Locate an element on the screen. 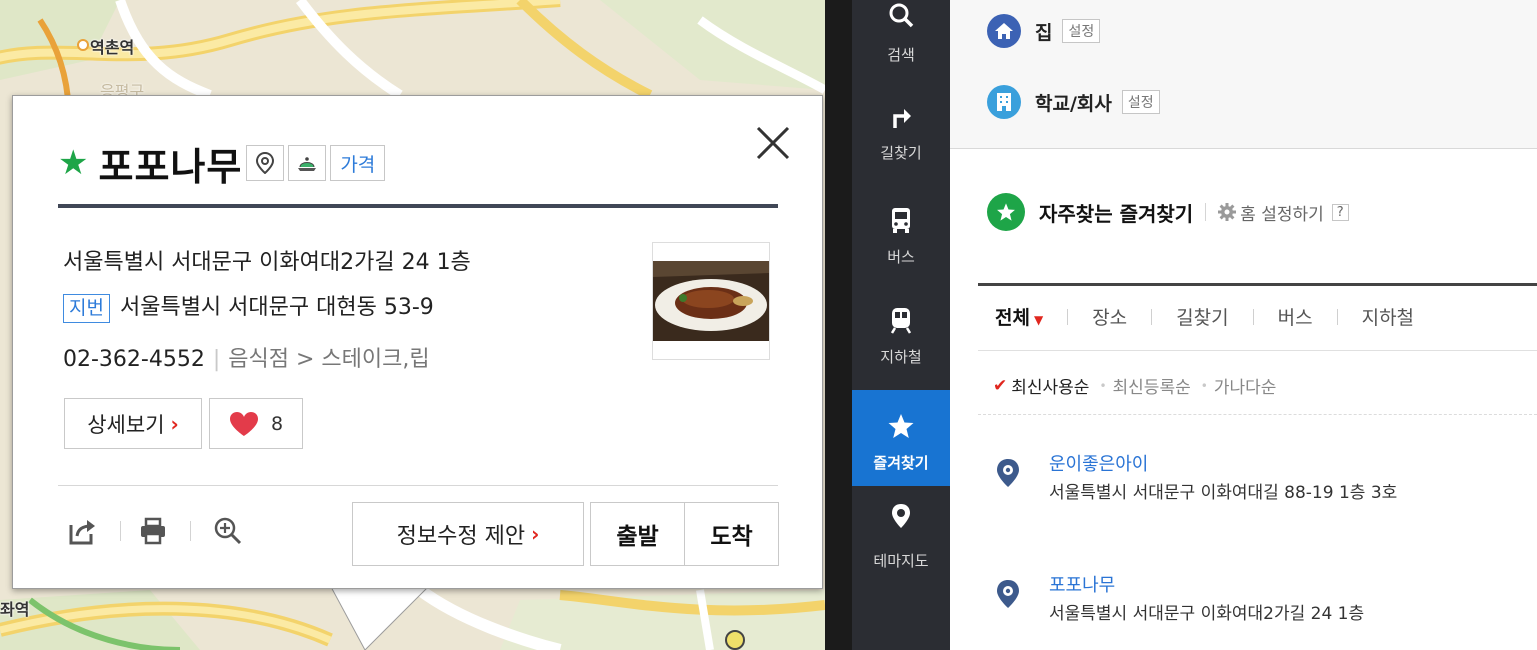 This screenshot has height=650, width=1537. home-setting-link: 홈 설정하기 is located at coordinates (1271, 212).